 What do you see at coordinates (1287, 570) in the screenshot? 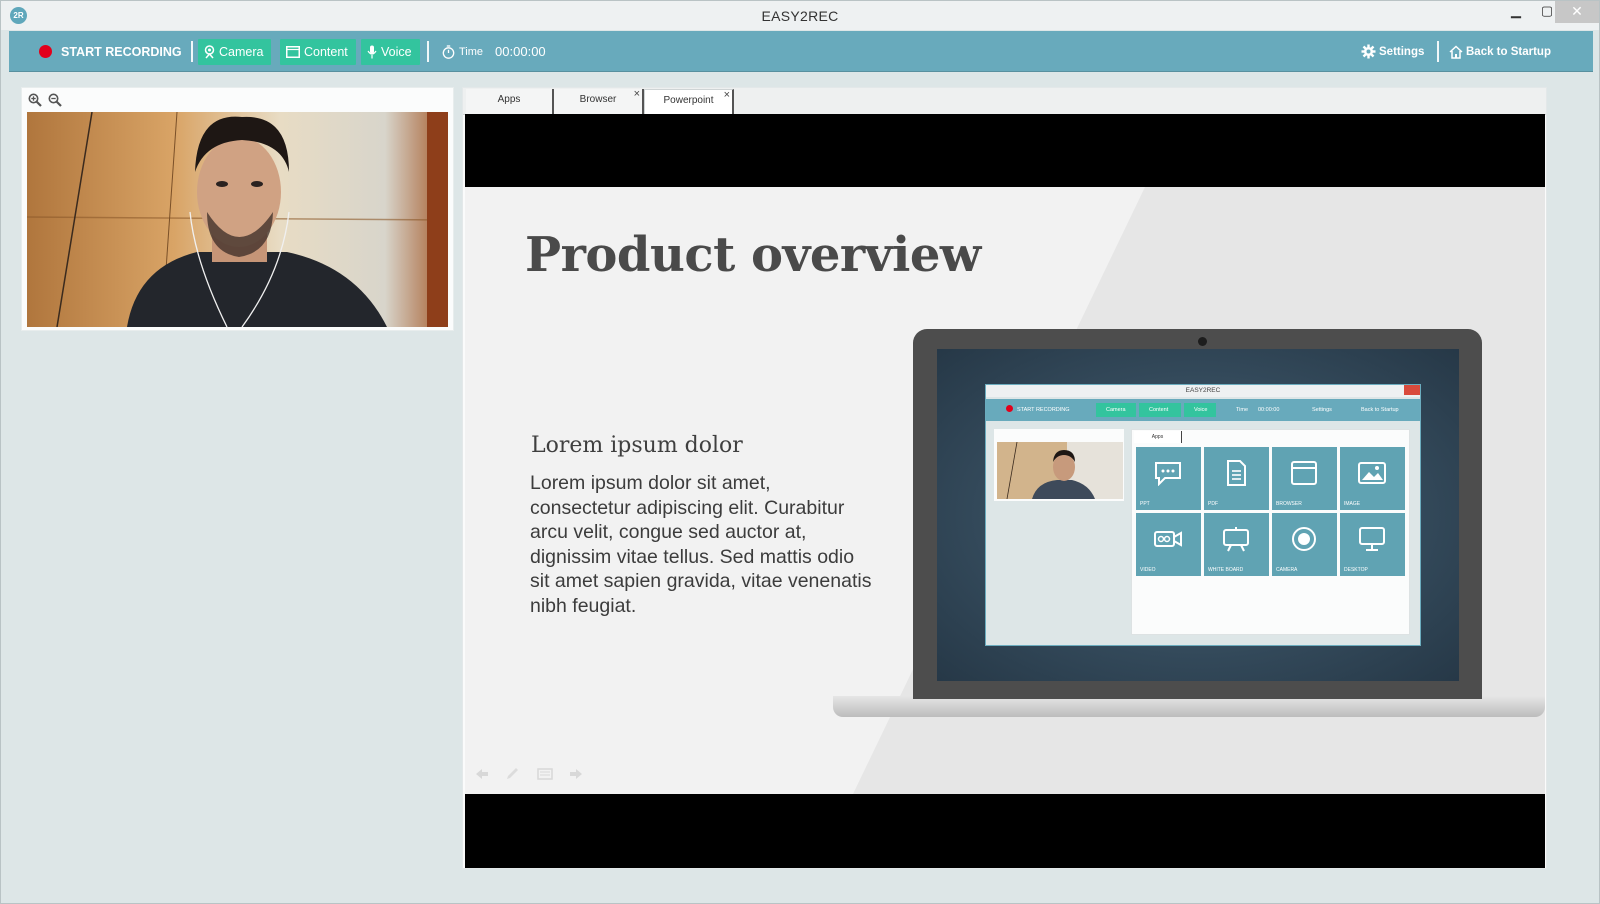
I see `mockup-tile-label: CAMERA` at bounding box center [1287, 570].